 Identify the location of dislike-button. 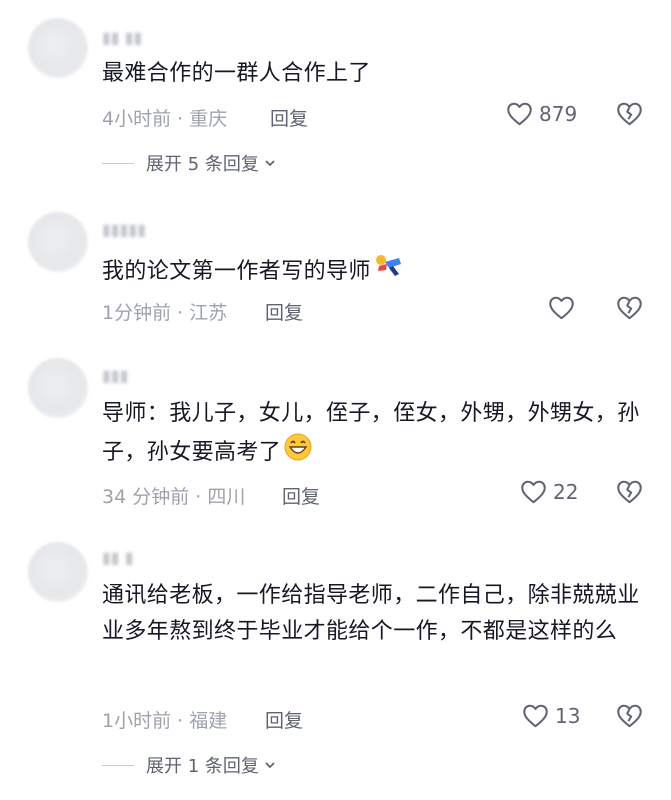
(629, 717).